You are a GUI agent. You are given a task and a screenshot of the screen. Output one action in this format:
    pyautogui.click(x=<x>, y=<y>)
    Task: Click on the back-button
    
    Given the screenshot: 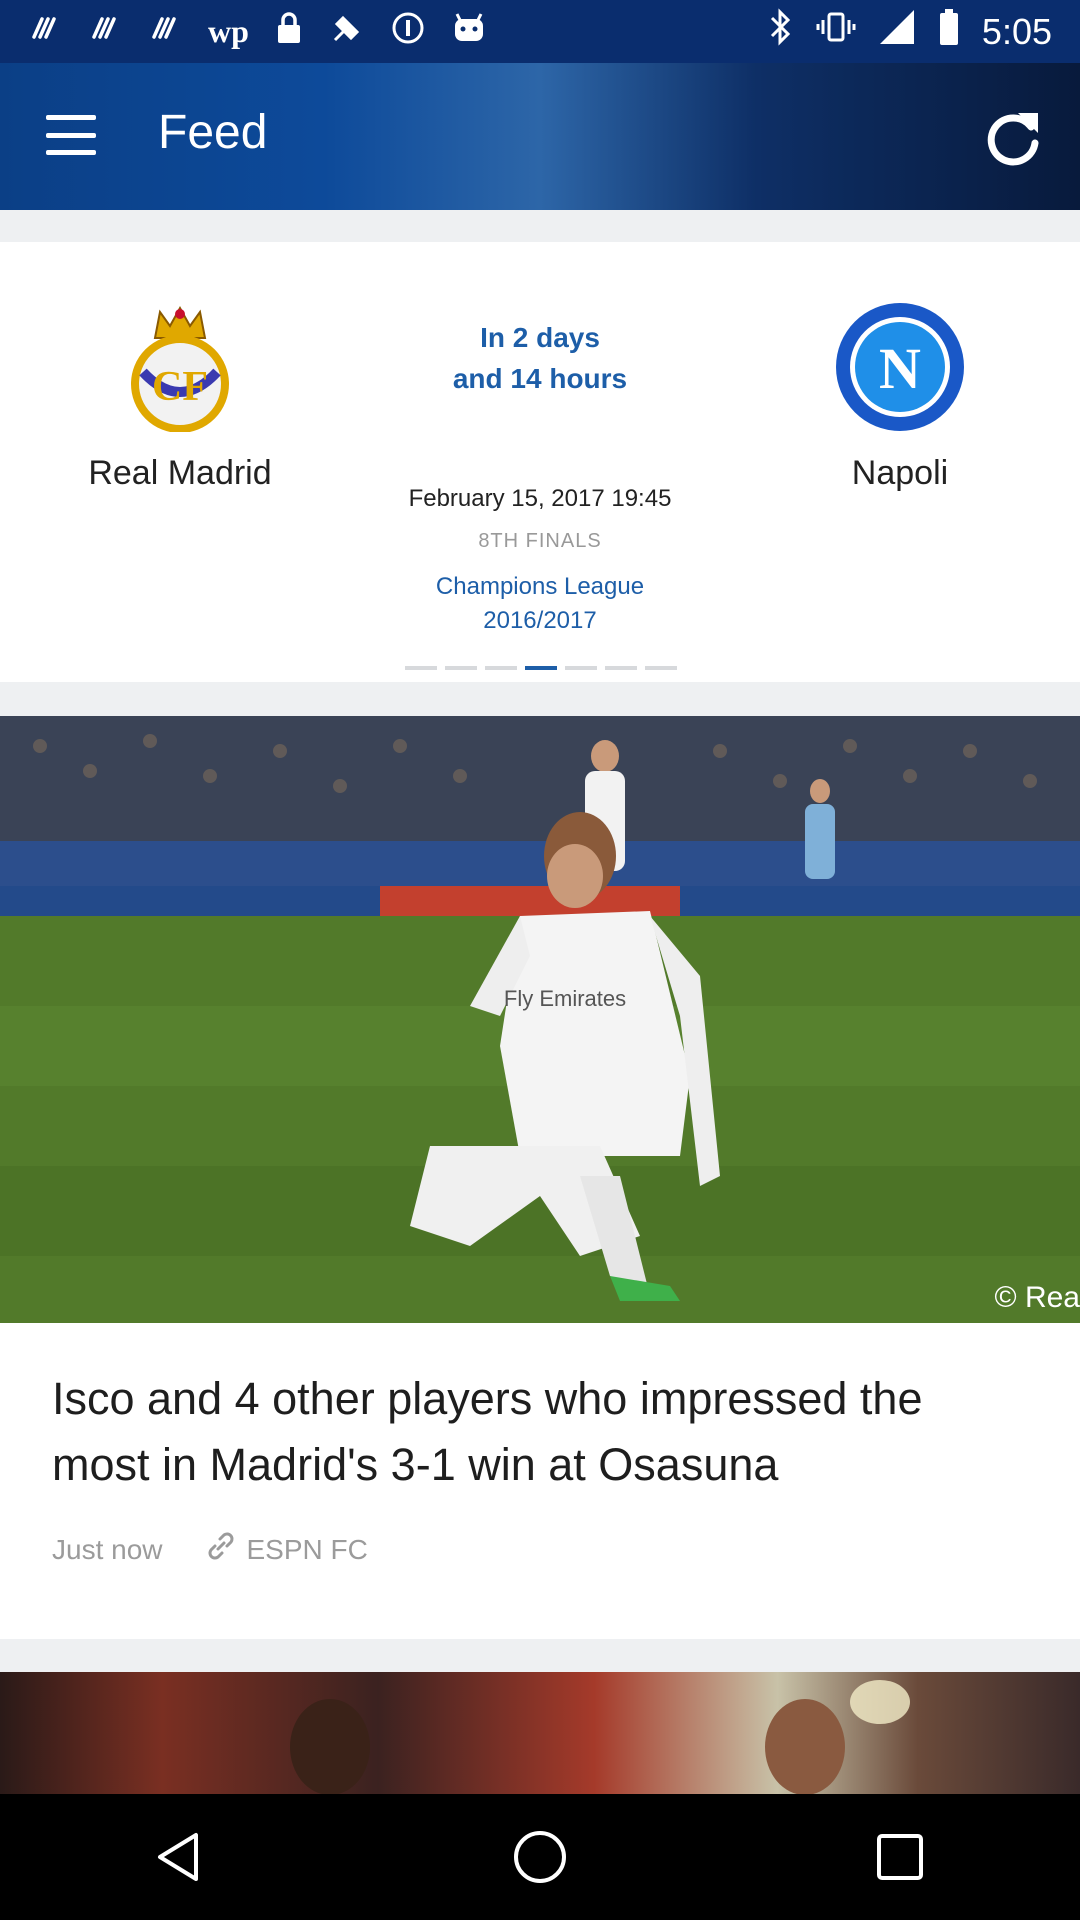 What is the action you would take?
    pyautogui.click(x=180, y=1857)
    